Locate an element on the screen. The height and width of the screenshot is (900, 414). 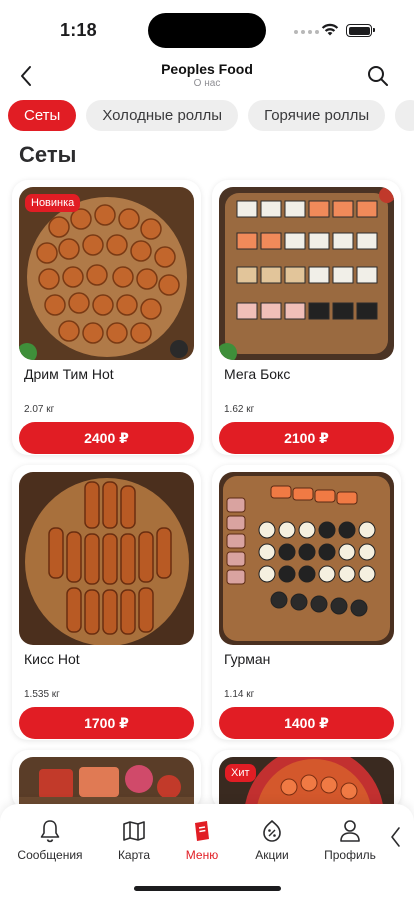
category-chip-hot-rolls: Горячие роллы is located at coordinates (317, 115).